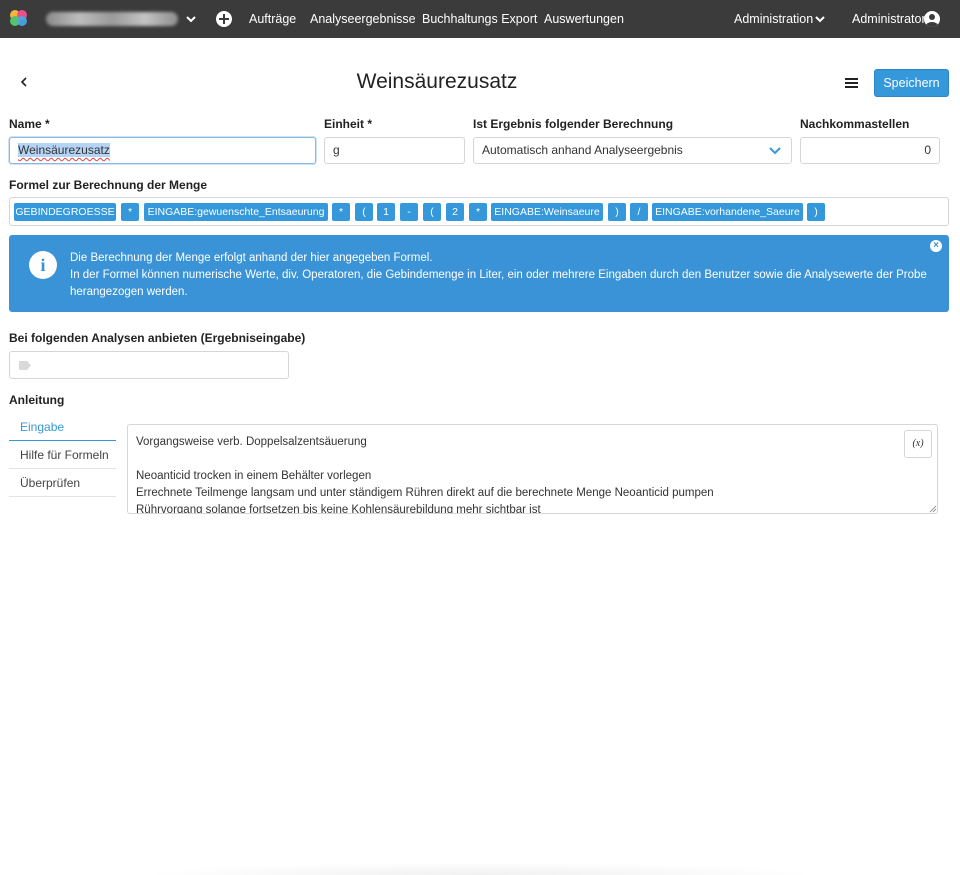  What do you see at coordinates (224, 19) in the screenshot?
I see `add-icon` at bounding box center [224, 19].